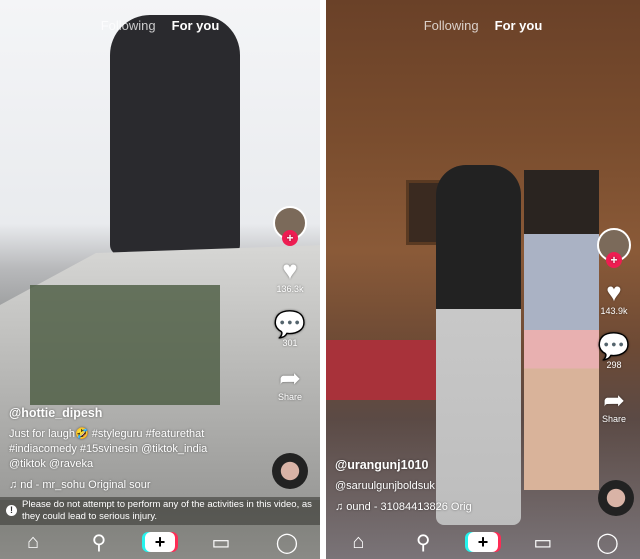 The image size is (640, 559). What do you see at coordinates (614, 365) in the screenshot?
I see `comment-count: 298` at bounding box center [614, 365].